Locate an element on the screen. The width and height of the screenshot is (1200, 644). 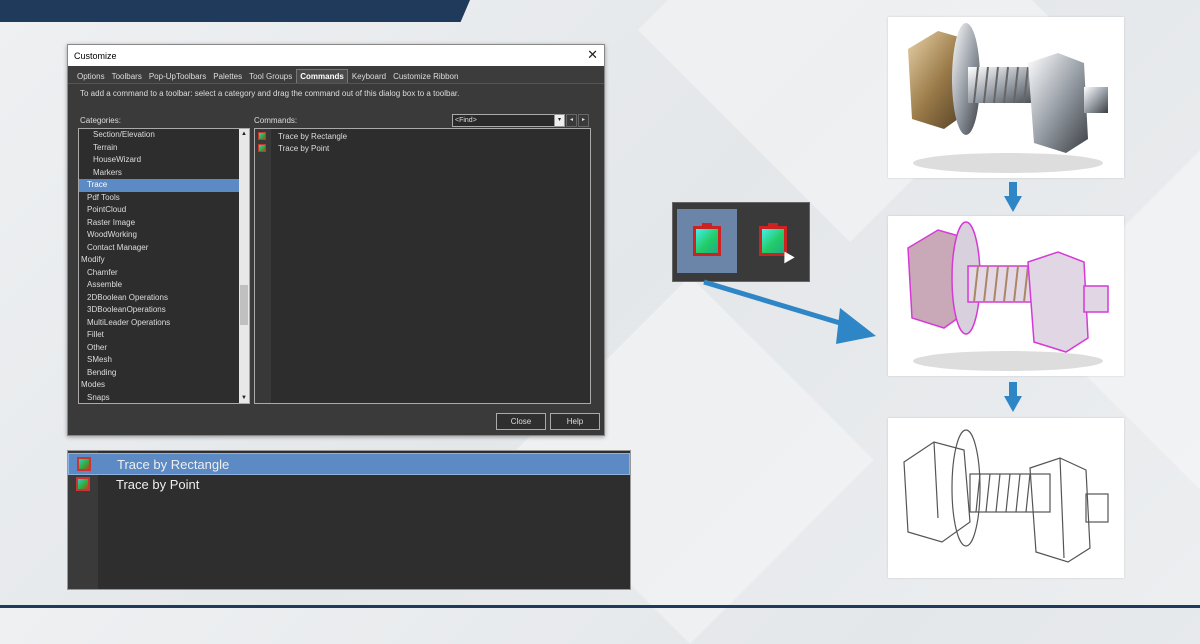
bolt-render-image is located at coordinates (1006, 97).